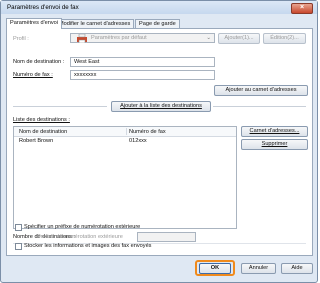  What do you see at coordinates (80, 237) in the screenshot?
I see `prefix-field-label: Préfixe de numérotation extérieure` at bounding box center [80, 237].